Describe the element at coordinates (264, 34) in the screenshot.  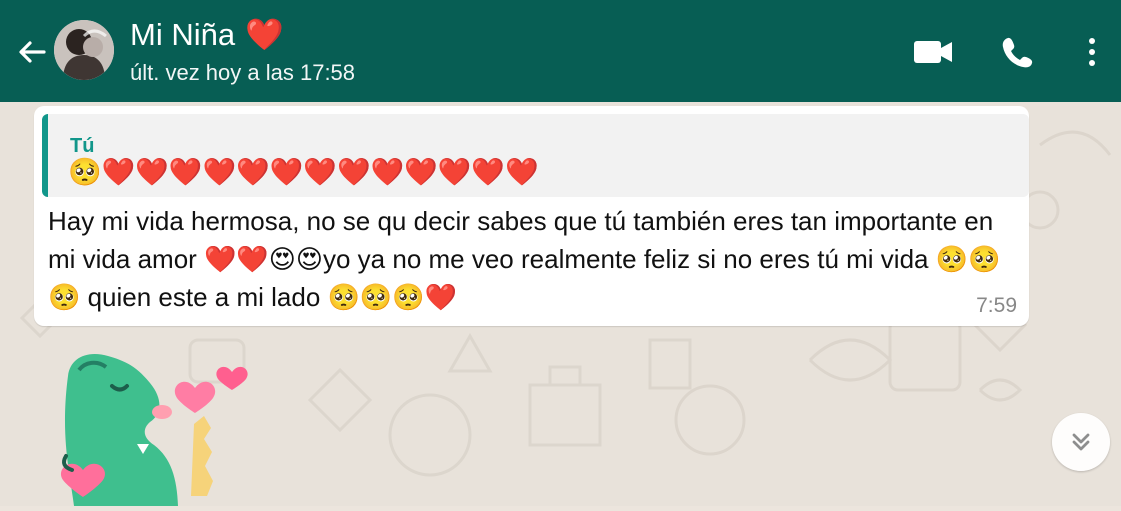
I see `heart-icon: ❤️` at that location.